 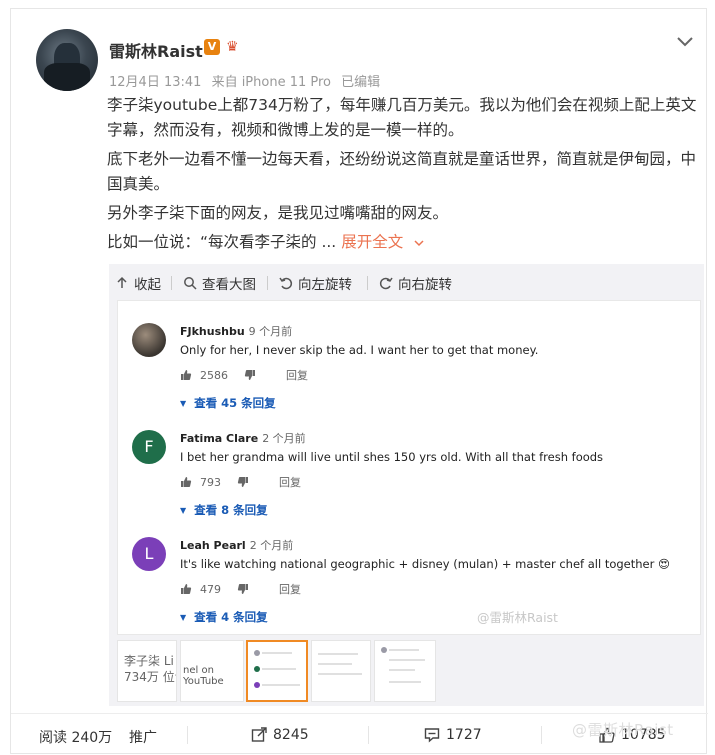 I want to click on collapse-icon, so click(x=122, y=282).